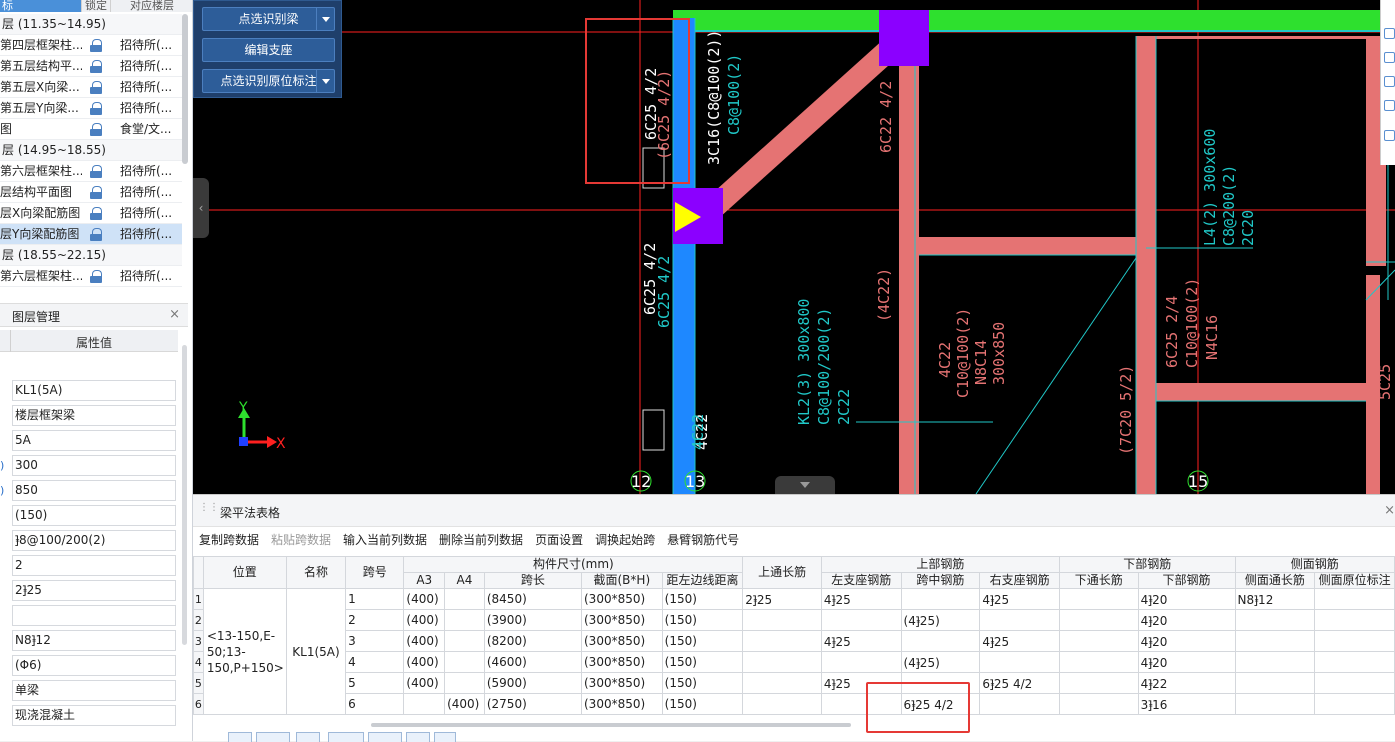 Image resolution: width=1395 pixels, height=742 pixels. I want to click on property-value-field: ⹘8@100/200(2), so click(94, 540).